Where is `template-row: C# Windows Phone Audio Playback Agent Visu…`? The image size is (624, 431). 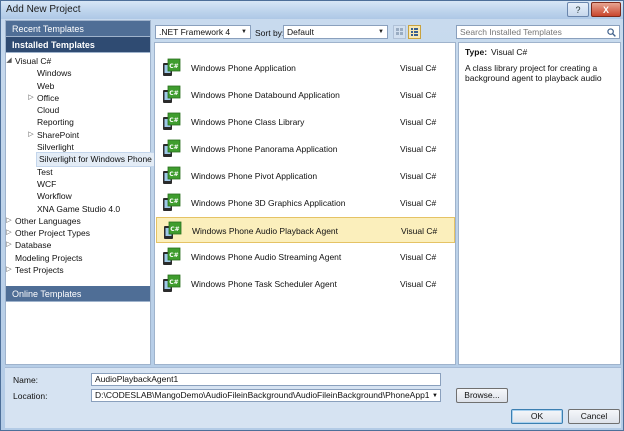
template-row: C# Windows Phone Audio Playback Agent Visu… is located at coordinates (305, 230).